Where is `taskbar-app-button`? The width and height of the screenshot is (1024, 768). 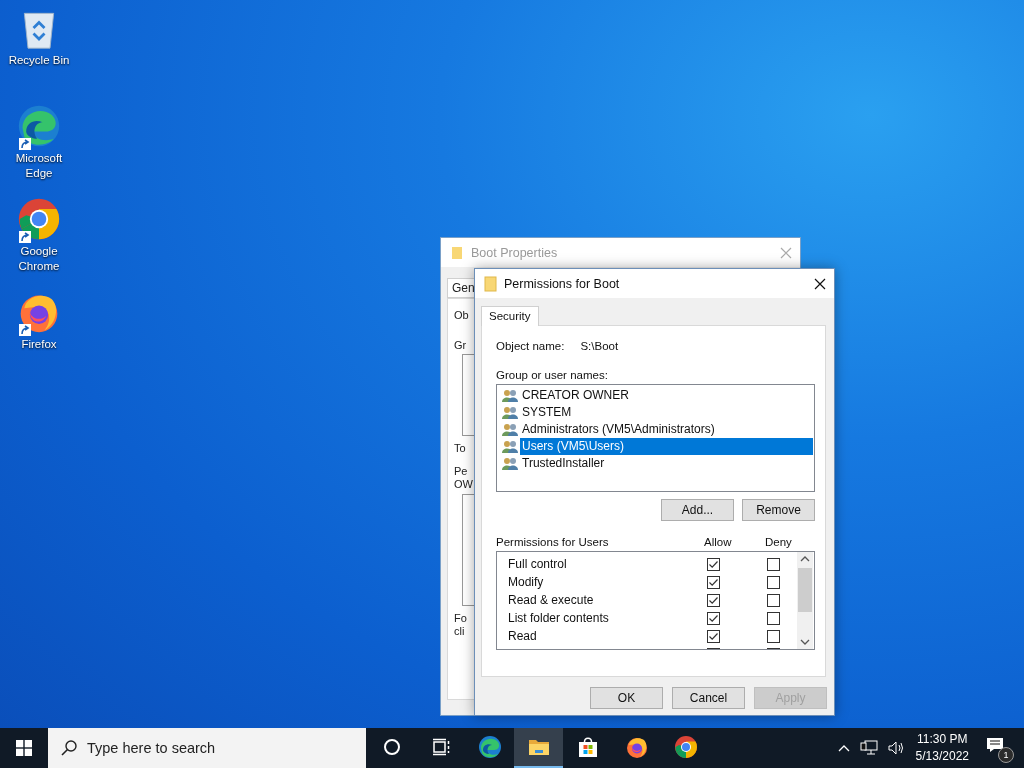 taskbar-app-button is located at coordinates (538, 748).